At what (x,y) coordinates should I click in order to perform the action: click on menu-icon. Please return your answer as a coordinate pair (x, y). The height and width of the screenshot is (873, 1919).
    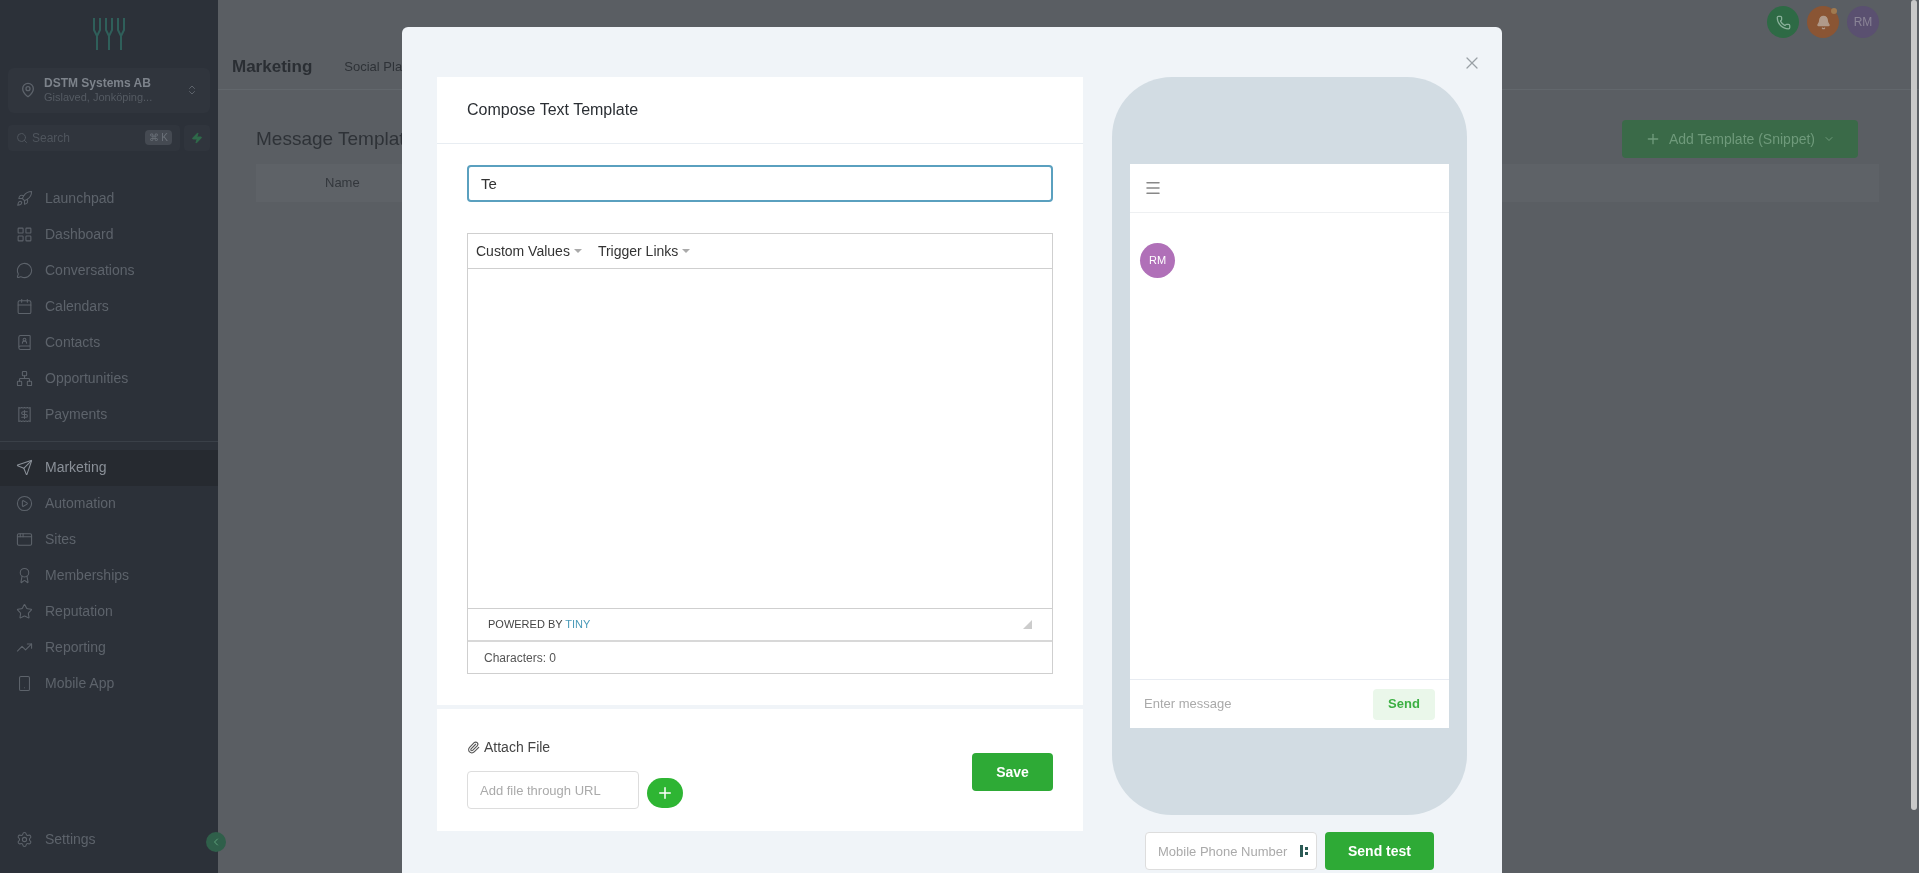
    Looking at the image, I should click on (1153, 188).